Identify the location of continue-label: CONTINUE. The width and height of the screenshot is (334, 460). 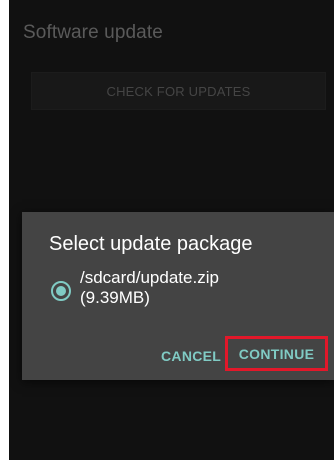
(276, 353).